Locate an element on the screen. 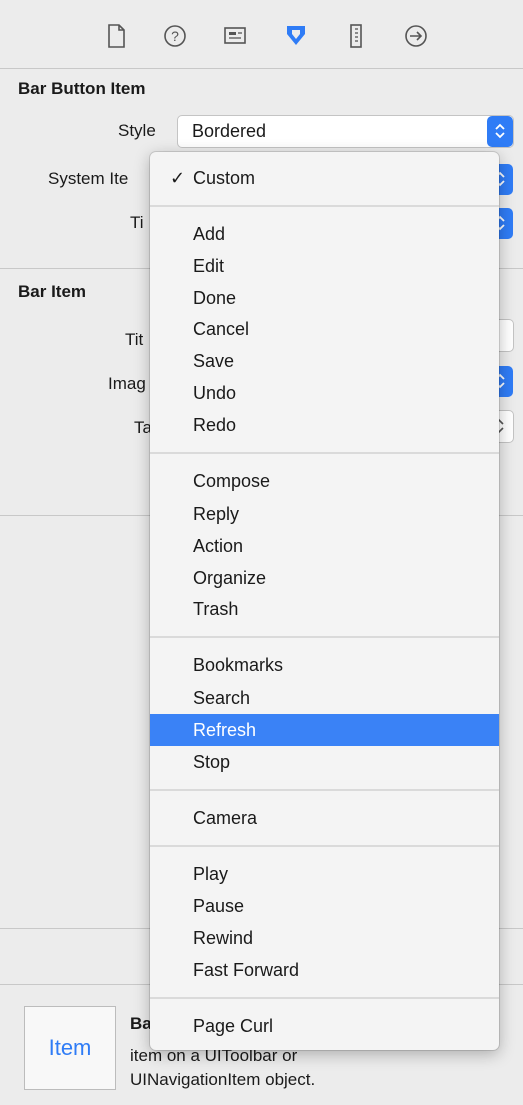 The image size is (523, 1105). menu-item-save: Save is located at coordinates (324, 361).